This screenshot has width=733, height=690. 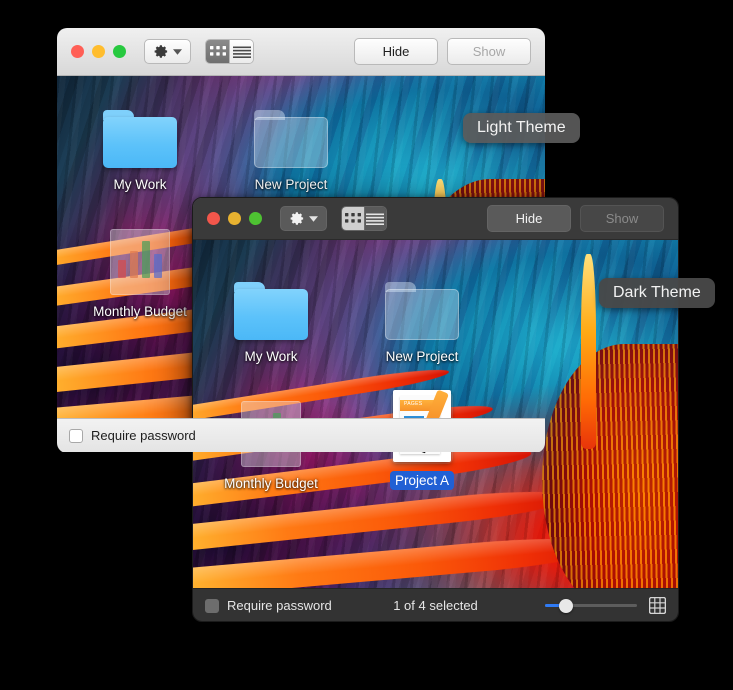 I want to click on light-hide-button: Hide, so click(x=396, y=51).